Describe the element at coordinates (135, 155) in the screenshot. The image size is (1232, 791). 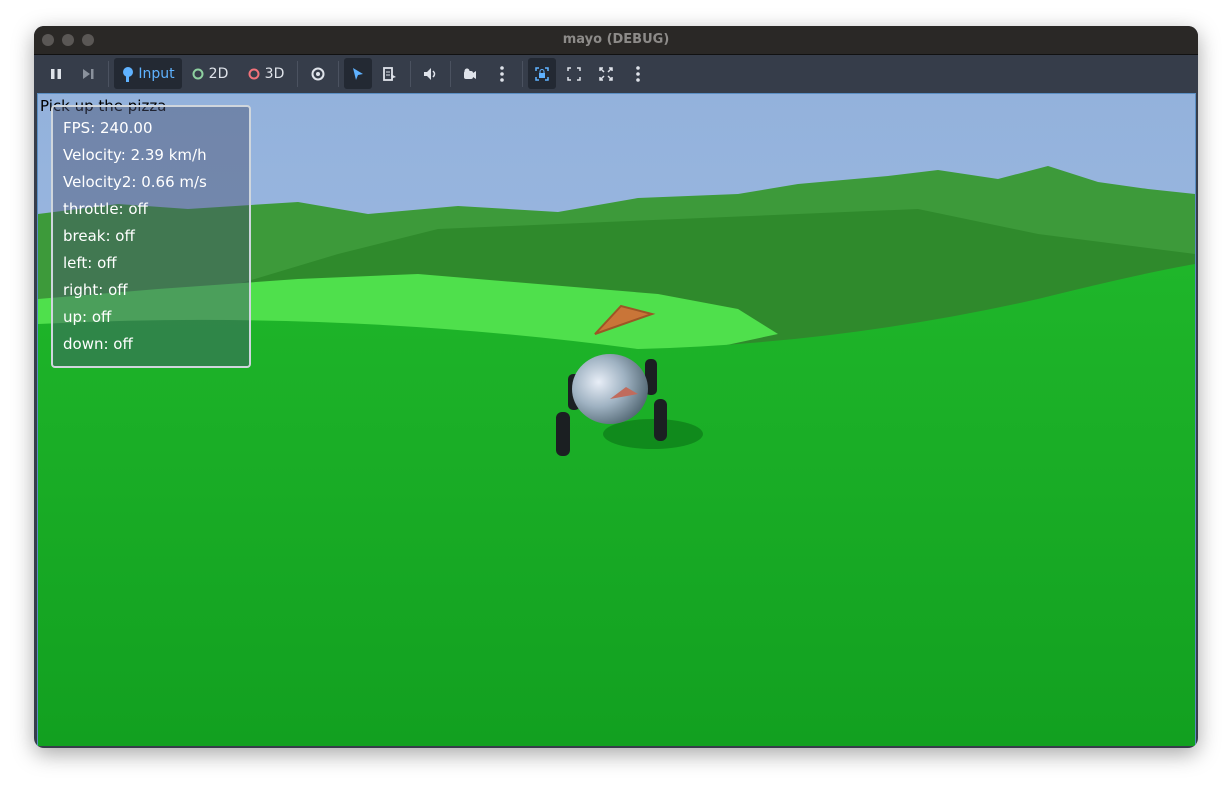
I see `velocity-readout: Velocity: 2.39 km/h` at that location.